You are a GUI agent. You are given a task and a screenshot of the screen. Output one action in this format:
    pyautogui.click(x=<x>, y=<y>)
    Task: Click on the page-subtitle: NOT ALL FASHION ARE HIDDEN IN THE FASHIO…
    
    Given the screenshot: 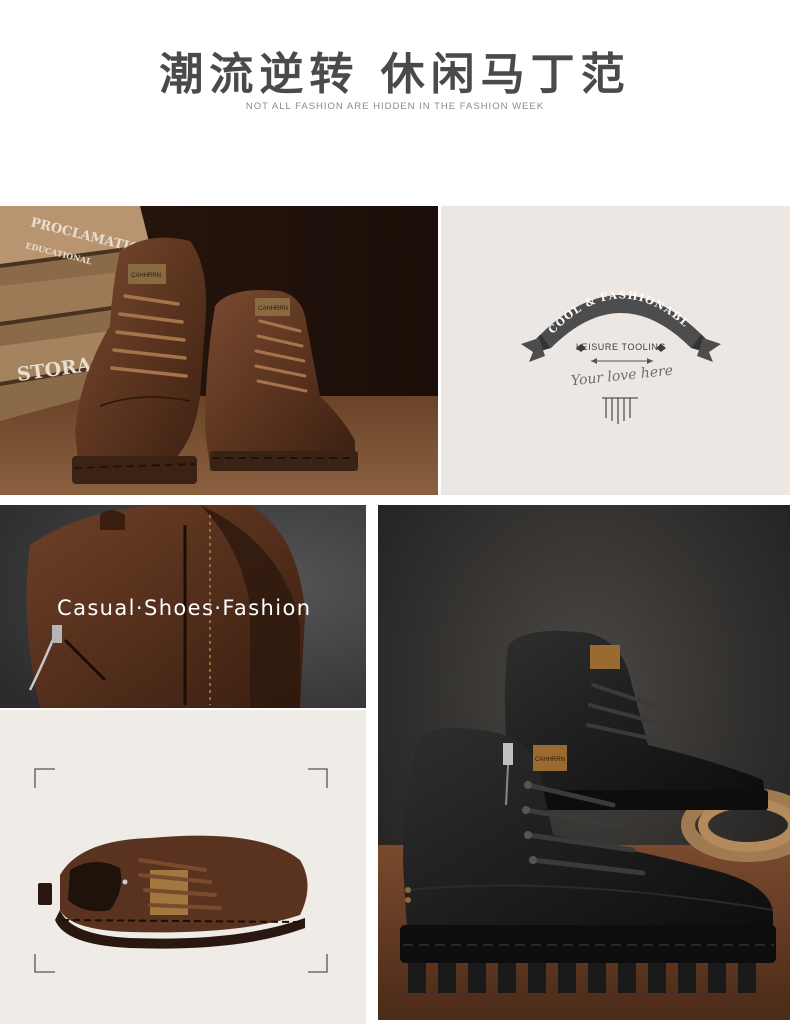 What is the action you would take?
    pyautogui.click(x=395, y=106)
    